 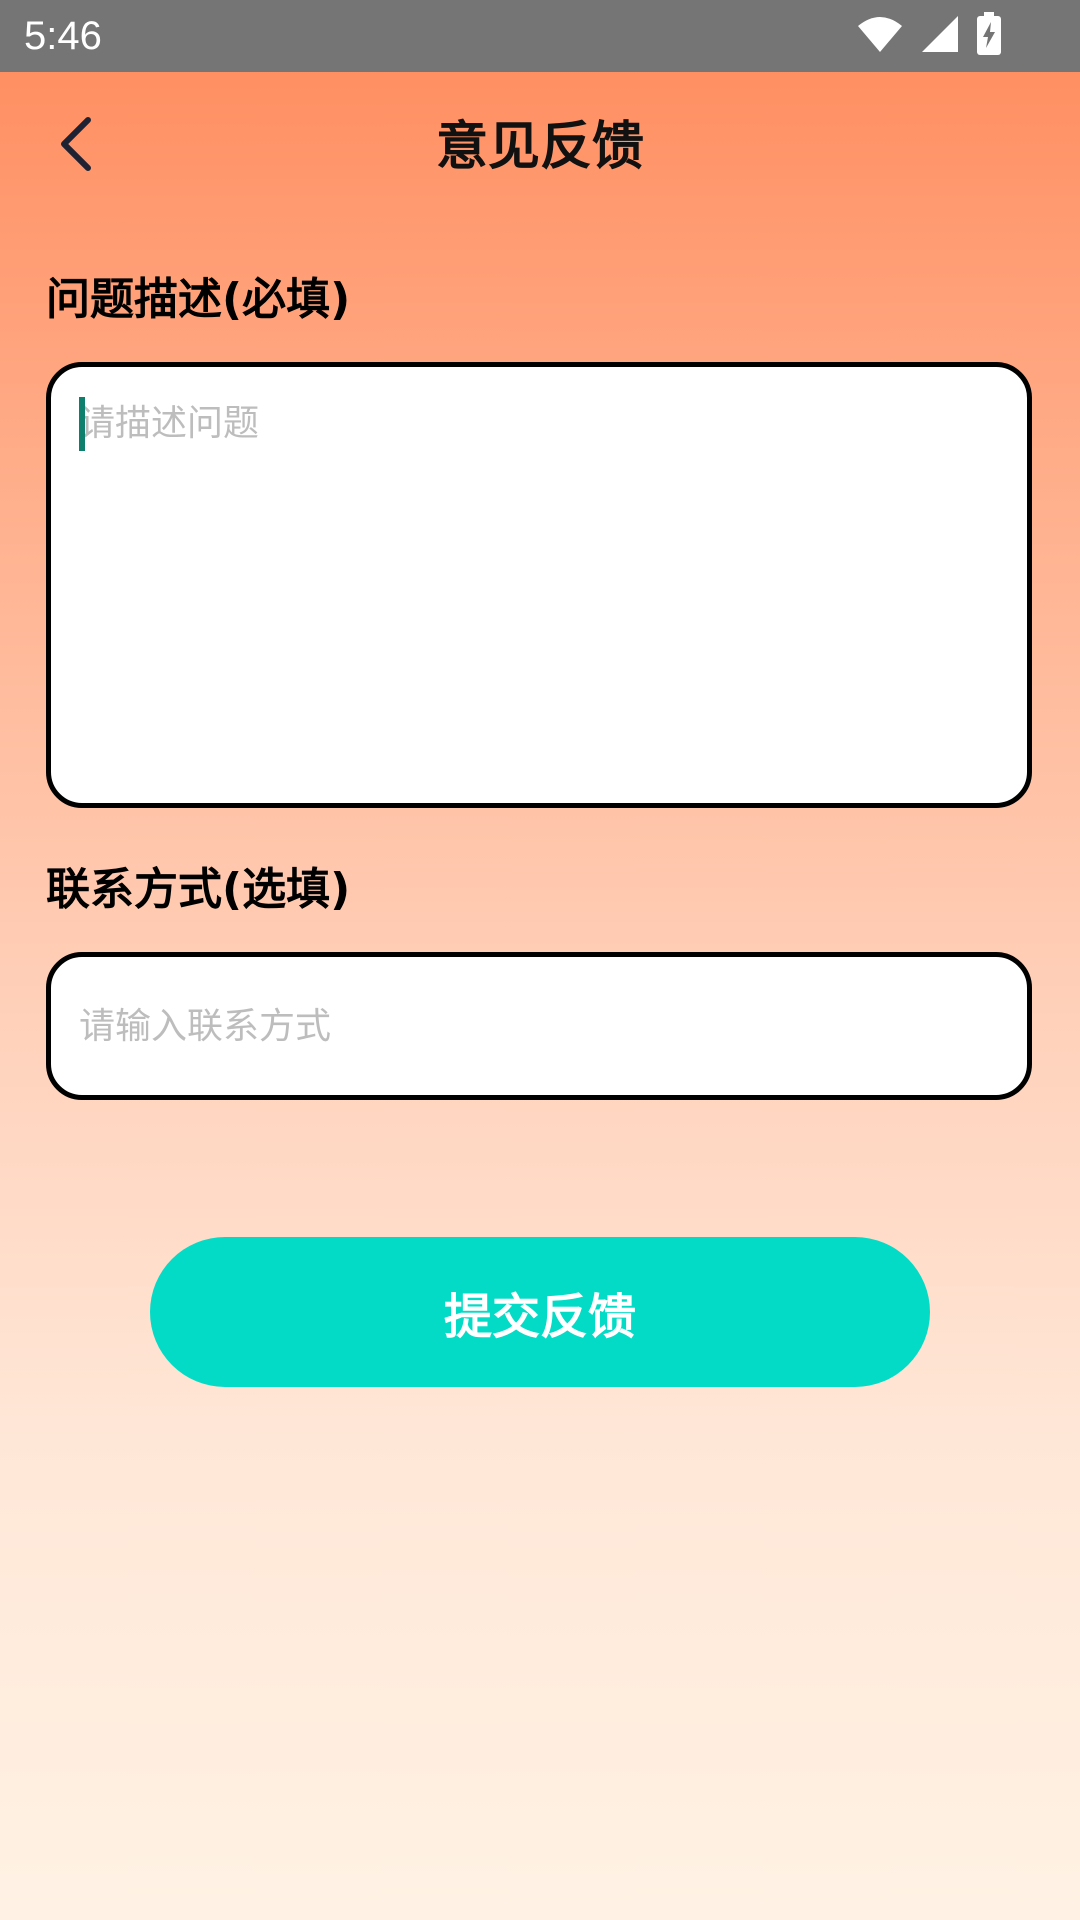 I want to click on status-icons, so click(x=929, y=36).